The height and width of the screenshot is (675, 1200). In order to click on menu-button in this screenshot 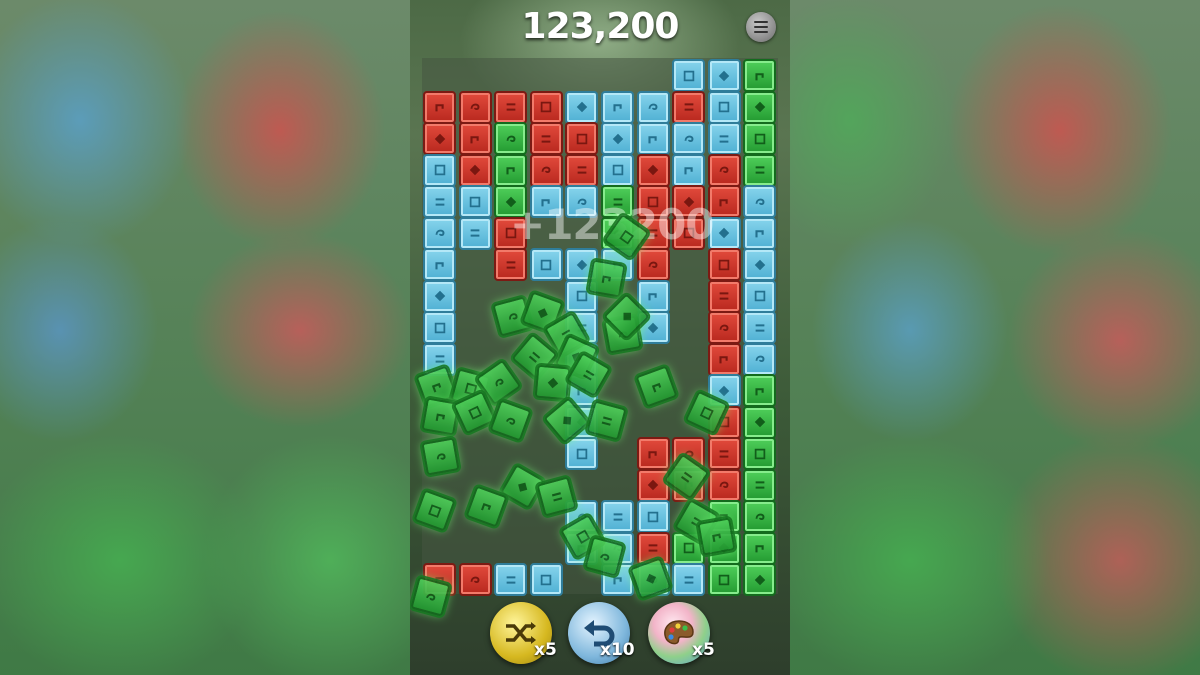, I will do `click(761, 27)`.